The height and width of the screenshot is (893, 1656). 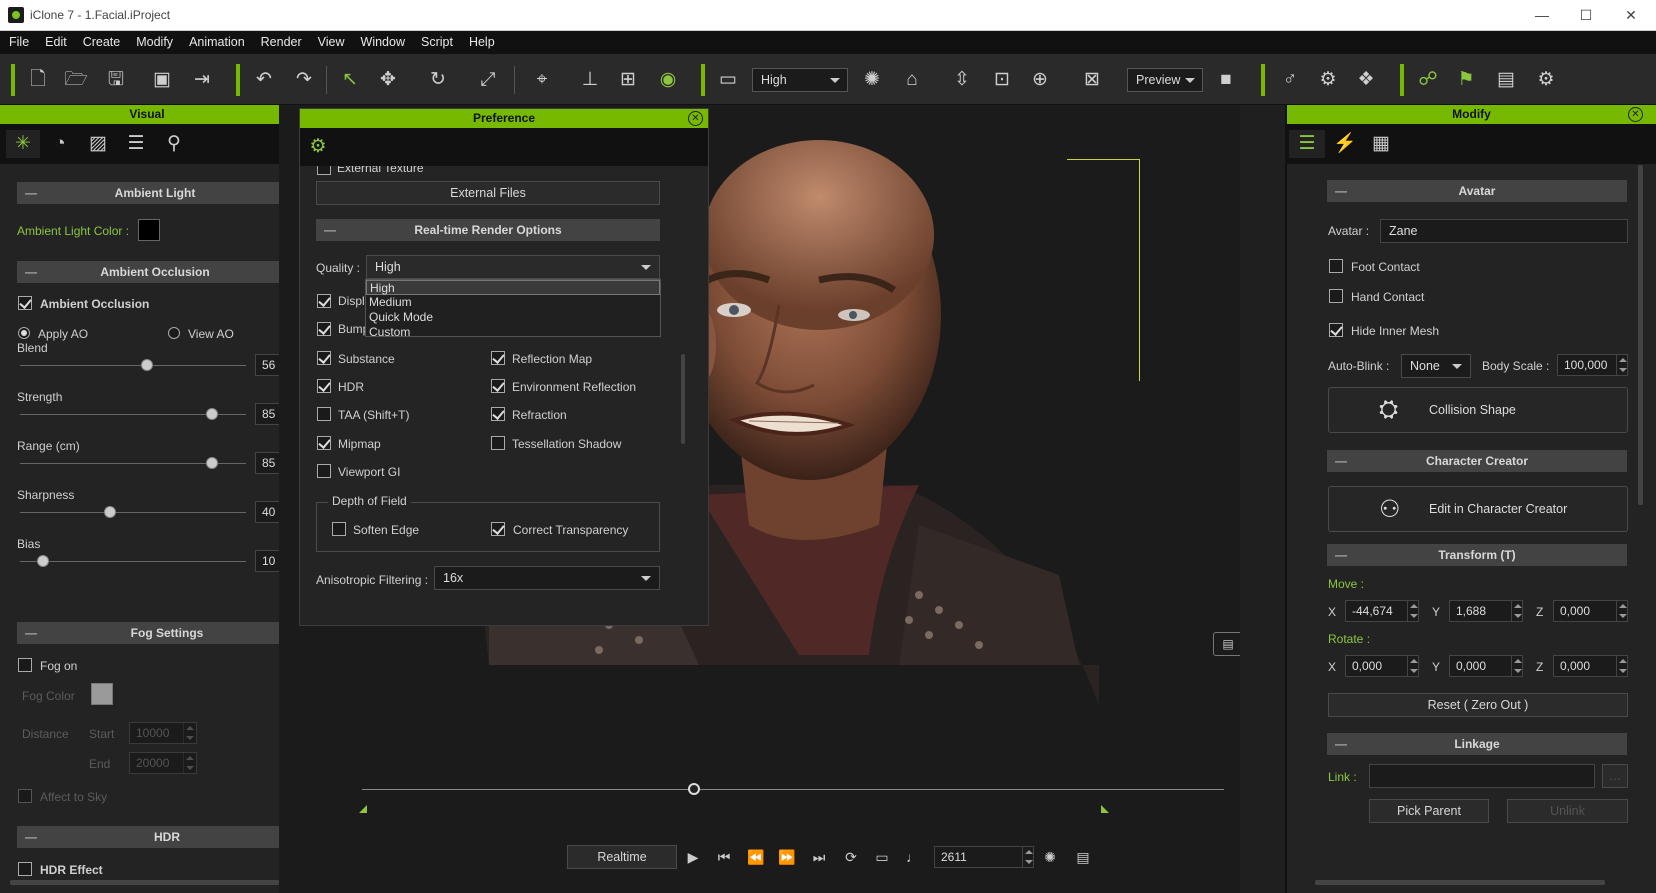 I want to click on rotate-icon: ↻, so click(x=438, y=80).